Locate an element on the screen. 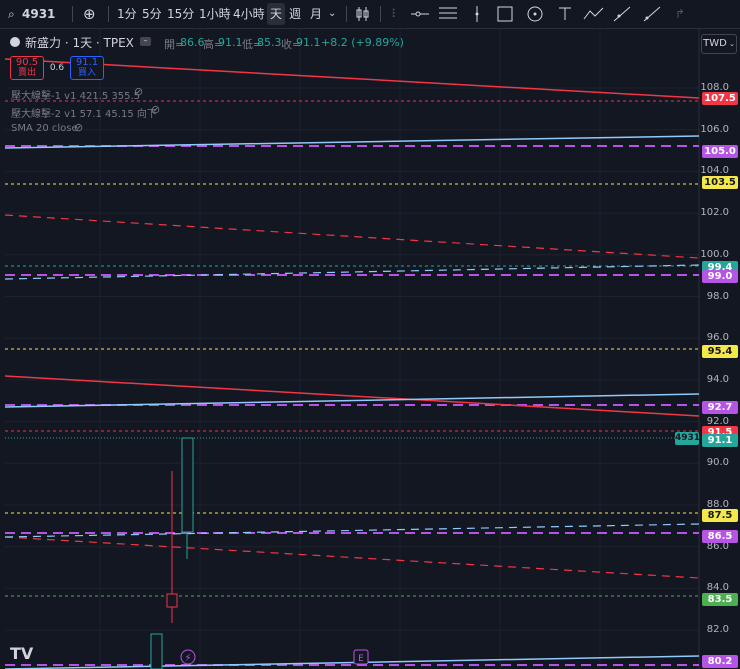  symbol-search: 4931 is located at coordinates (38, 14).